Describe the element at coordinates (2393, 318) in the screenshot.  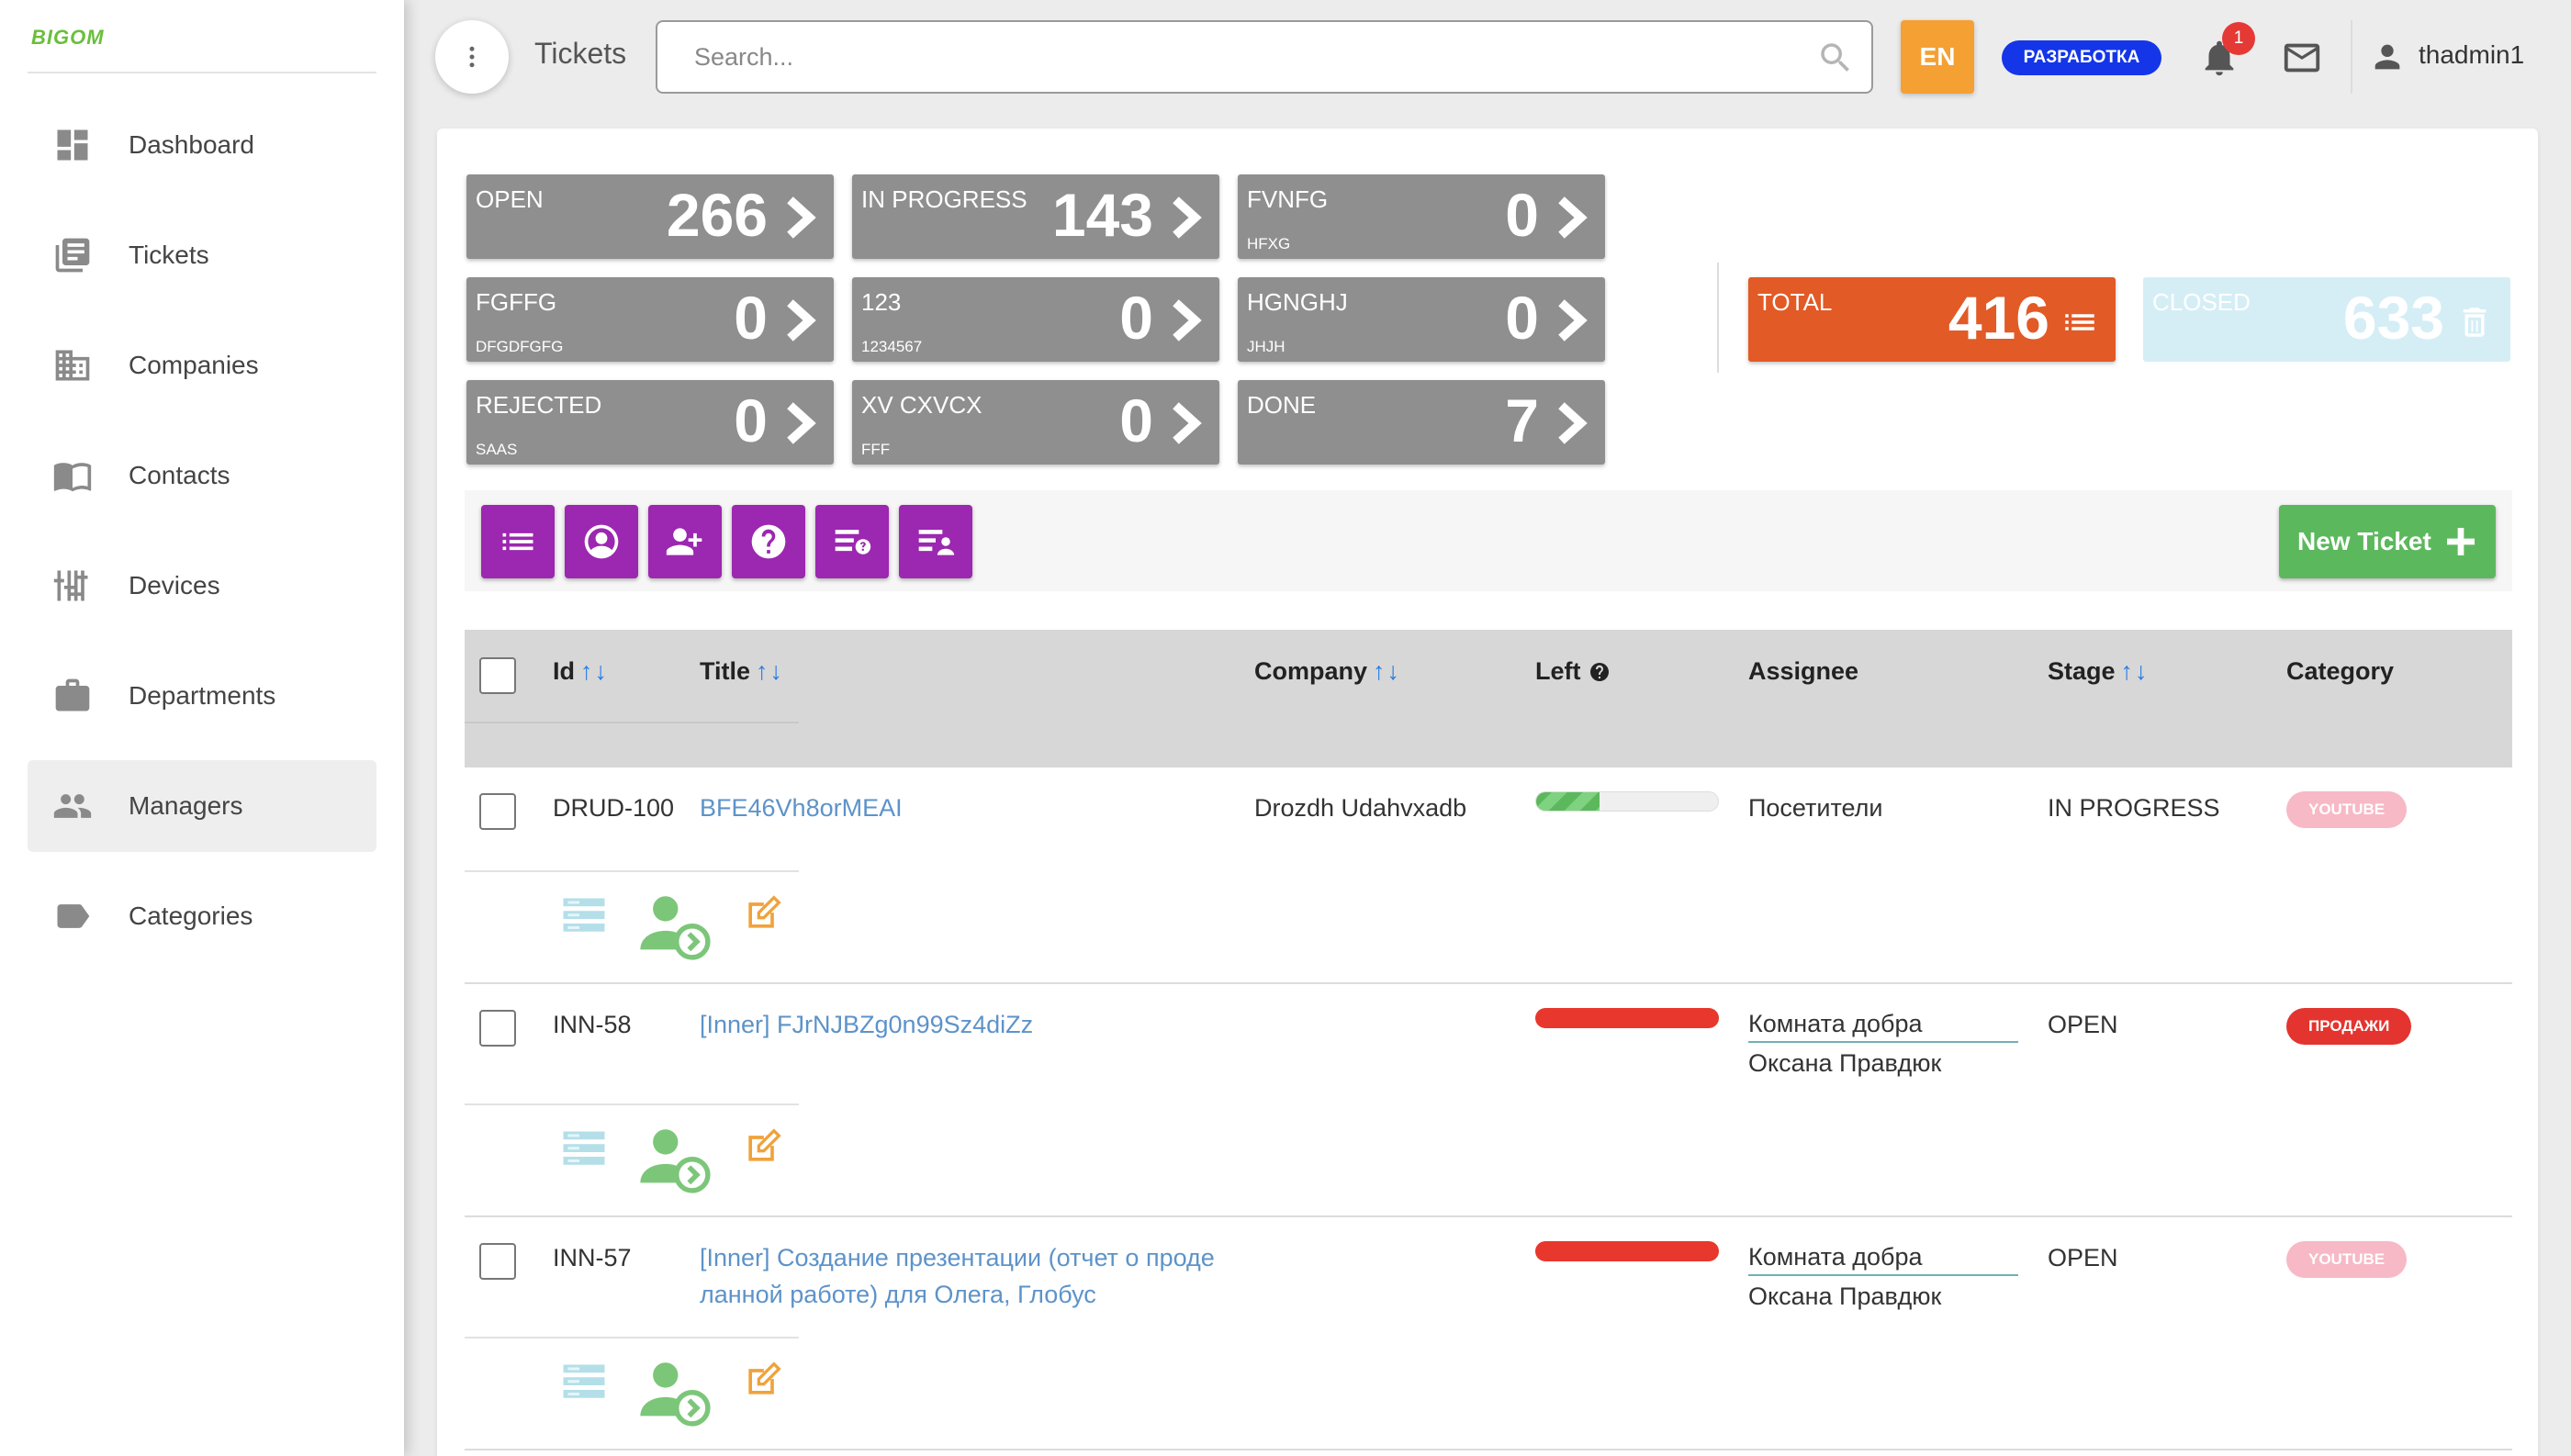
I see `stat-value: 633` at that location.